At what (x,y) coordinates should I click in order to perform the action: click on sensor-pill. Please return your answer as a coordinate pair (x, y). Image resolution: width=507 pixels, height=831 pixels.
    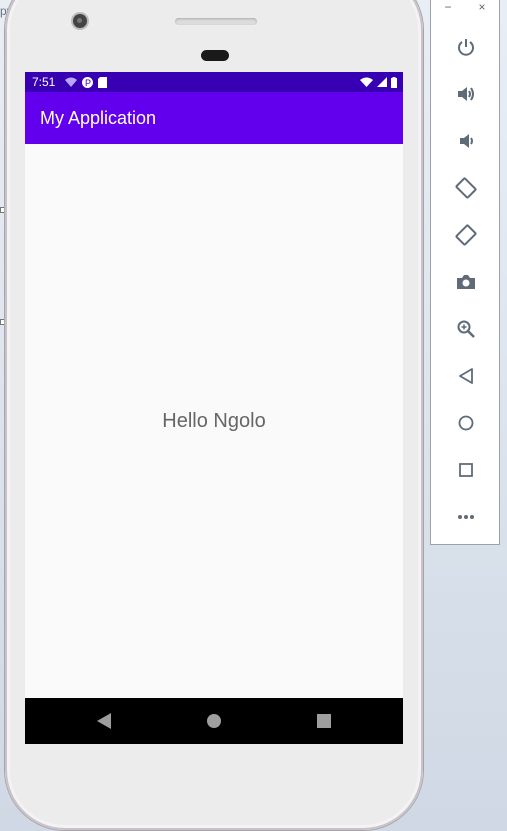
    Looking at the image, I should click on (215, 55).